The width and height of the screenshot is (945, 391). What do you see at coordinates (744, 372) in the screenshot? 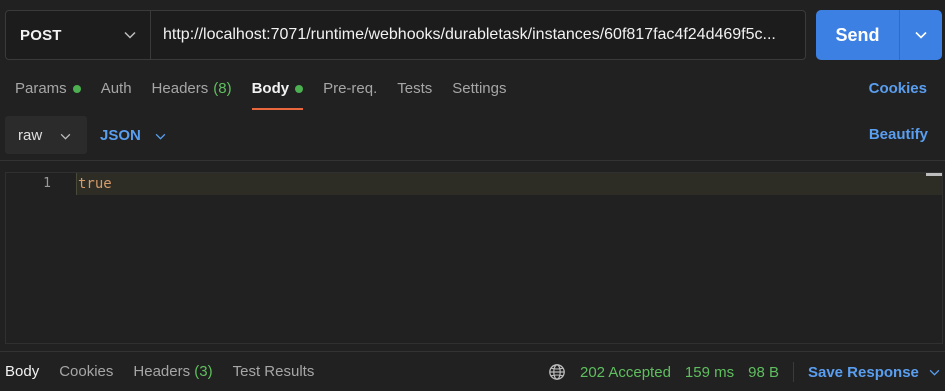
I see `response-status-area: 202 Accepted 159 ms 98 B Save Response` at bounding box center [744, 372].